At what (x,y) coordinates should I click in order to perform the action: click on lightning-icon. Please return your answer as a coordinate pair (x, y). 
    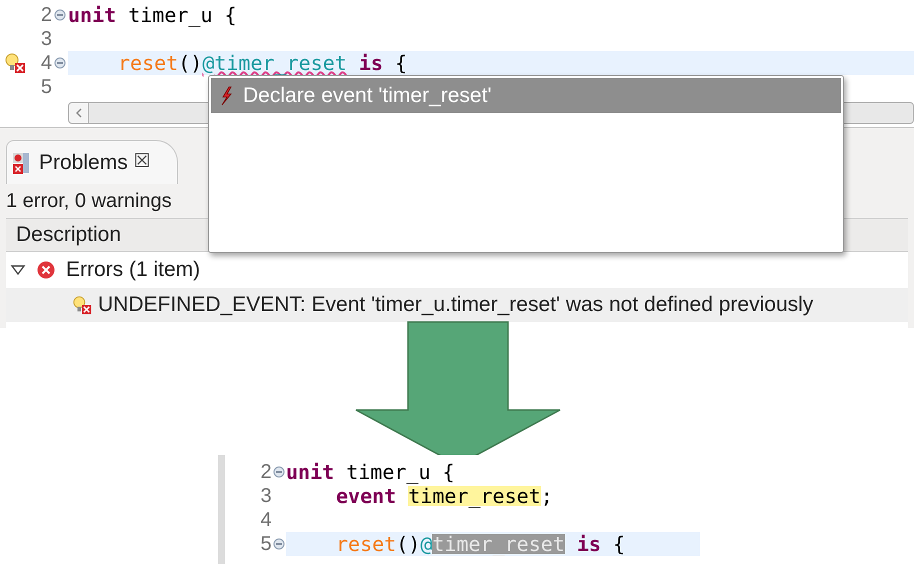
    Looking at the image, I should click on (226, 96).